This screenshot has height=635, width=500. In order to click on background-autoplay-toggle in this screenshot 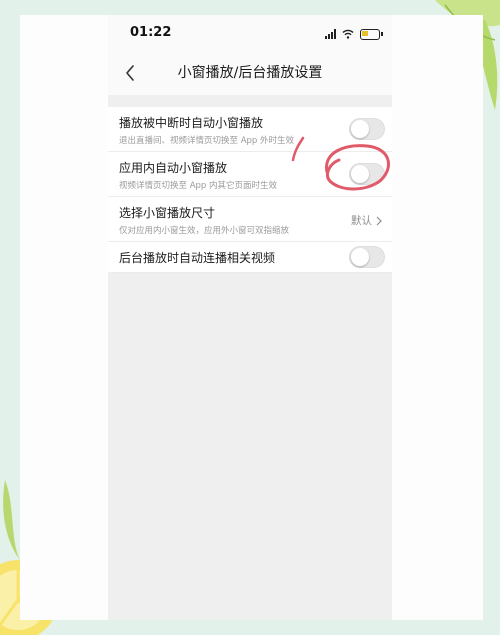, I will do `click(367, 257)`.